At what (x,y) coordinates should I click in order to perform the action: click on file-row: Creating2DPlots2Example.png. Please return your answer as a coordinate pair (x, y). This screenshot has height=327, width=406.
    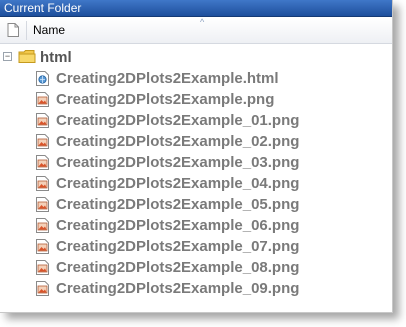
    Looking at the image, I should click on (196, 99).